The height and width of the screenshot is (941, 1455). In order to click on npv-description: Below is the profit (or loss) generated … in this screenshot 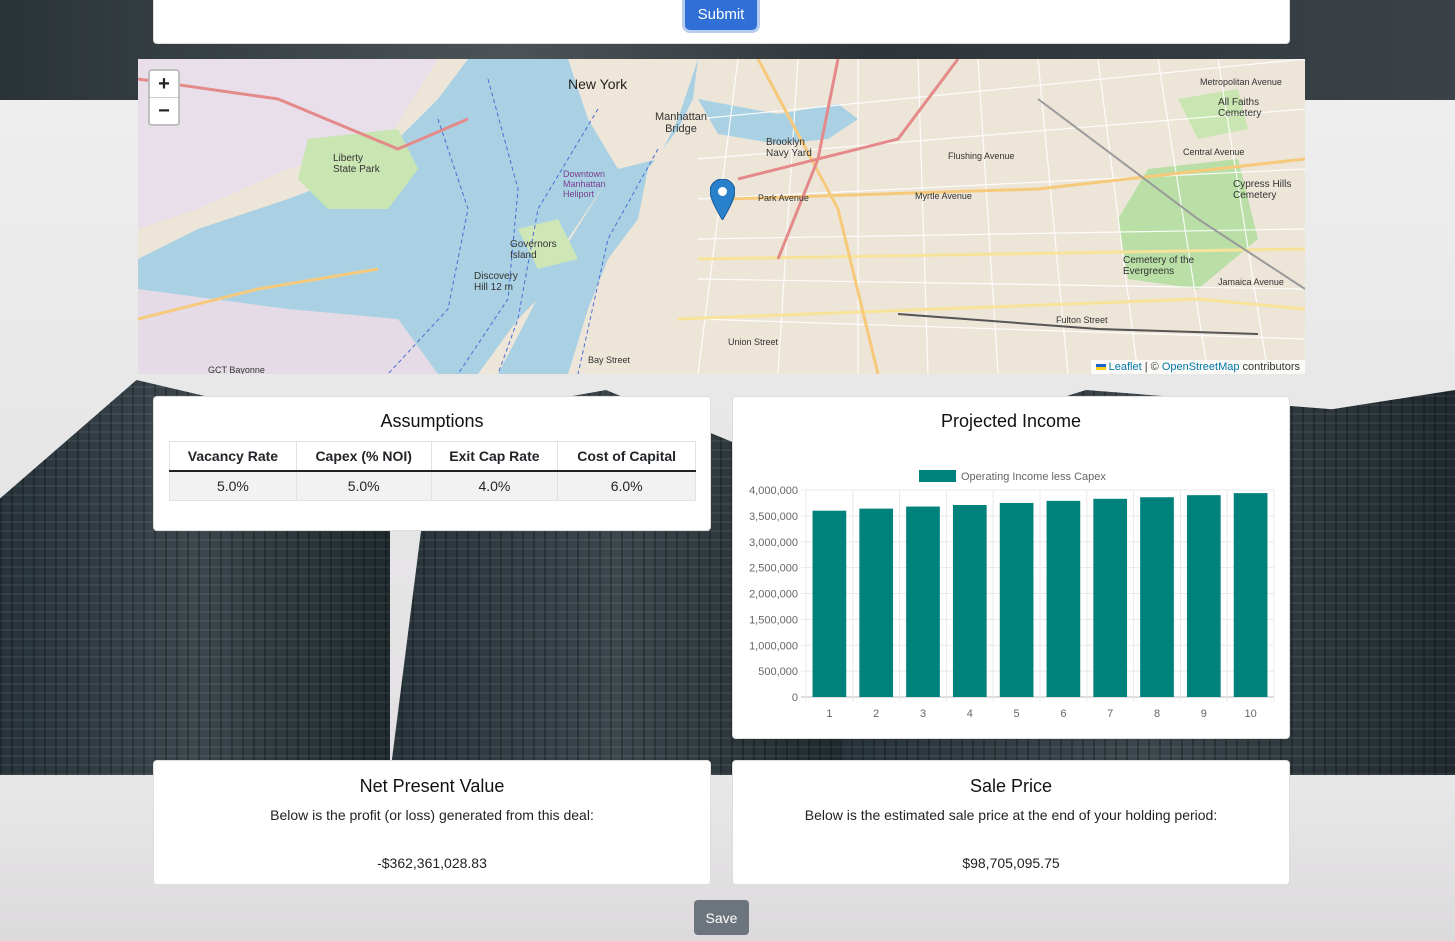, I will do `click(432, 815)`.